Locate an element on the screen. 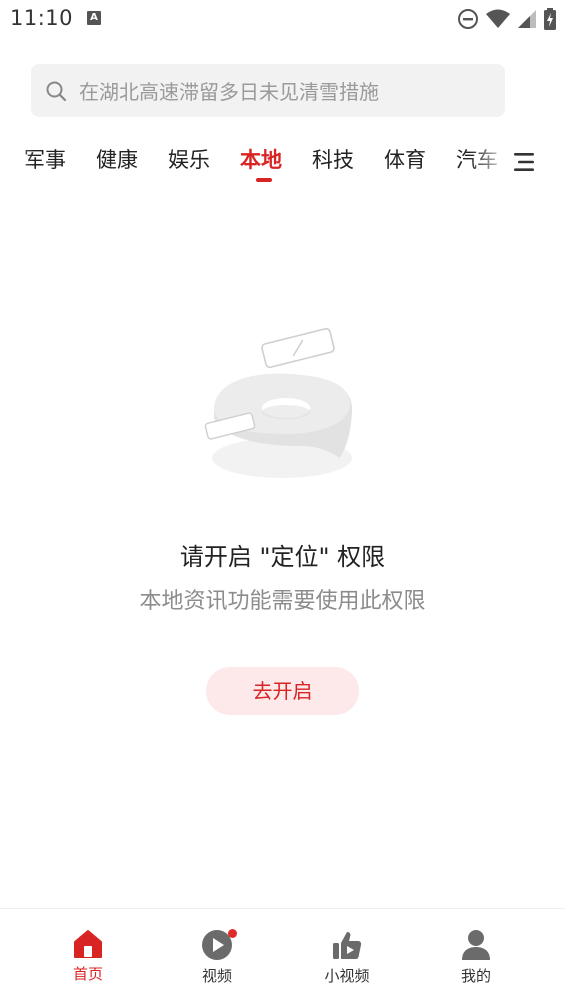  thumbs-up-video-icon is located at coordinates (347, 945).